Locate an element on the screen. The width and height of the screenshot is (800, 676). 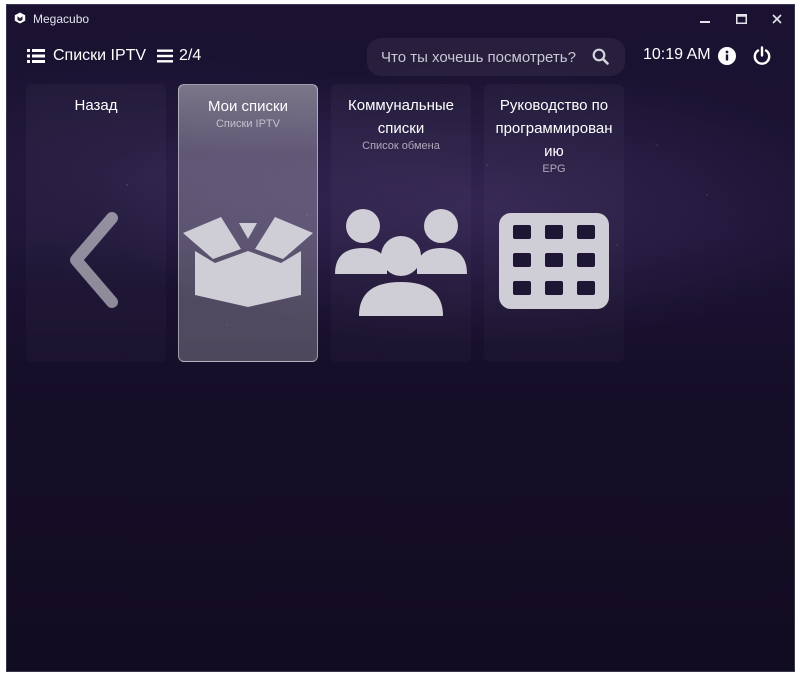
page-indicator: 2/4 is located at coordinates (179, 56).